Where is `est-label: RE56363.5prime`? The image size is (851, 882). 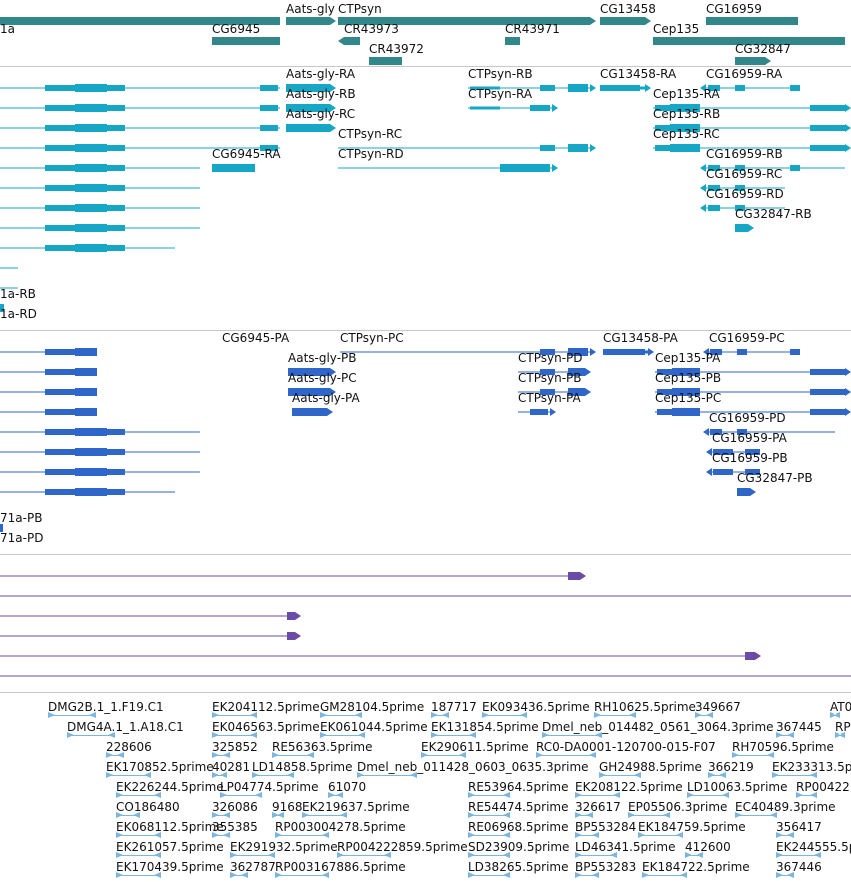 est-label: RE56363.5prime is located at coordinates (322, 747).